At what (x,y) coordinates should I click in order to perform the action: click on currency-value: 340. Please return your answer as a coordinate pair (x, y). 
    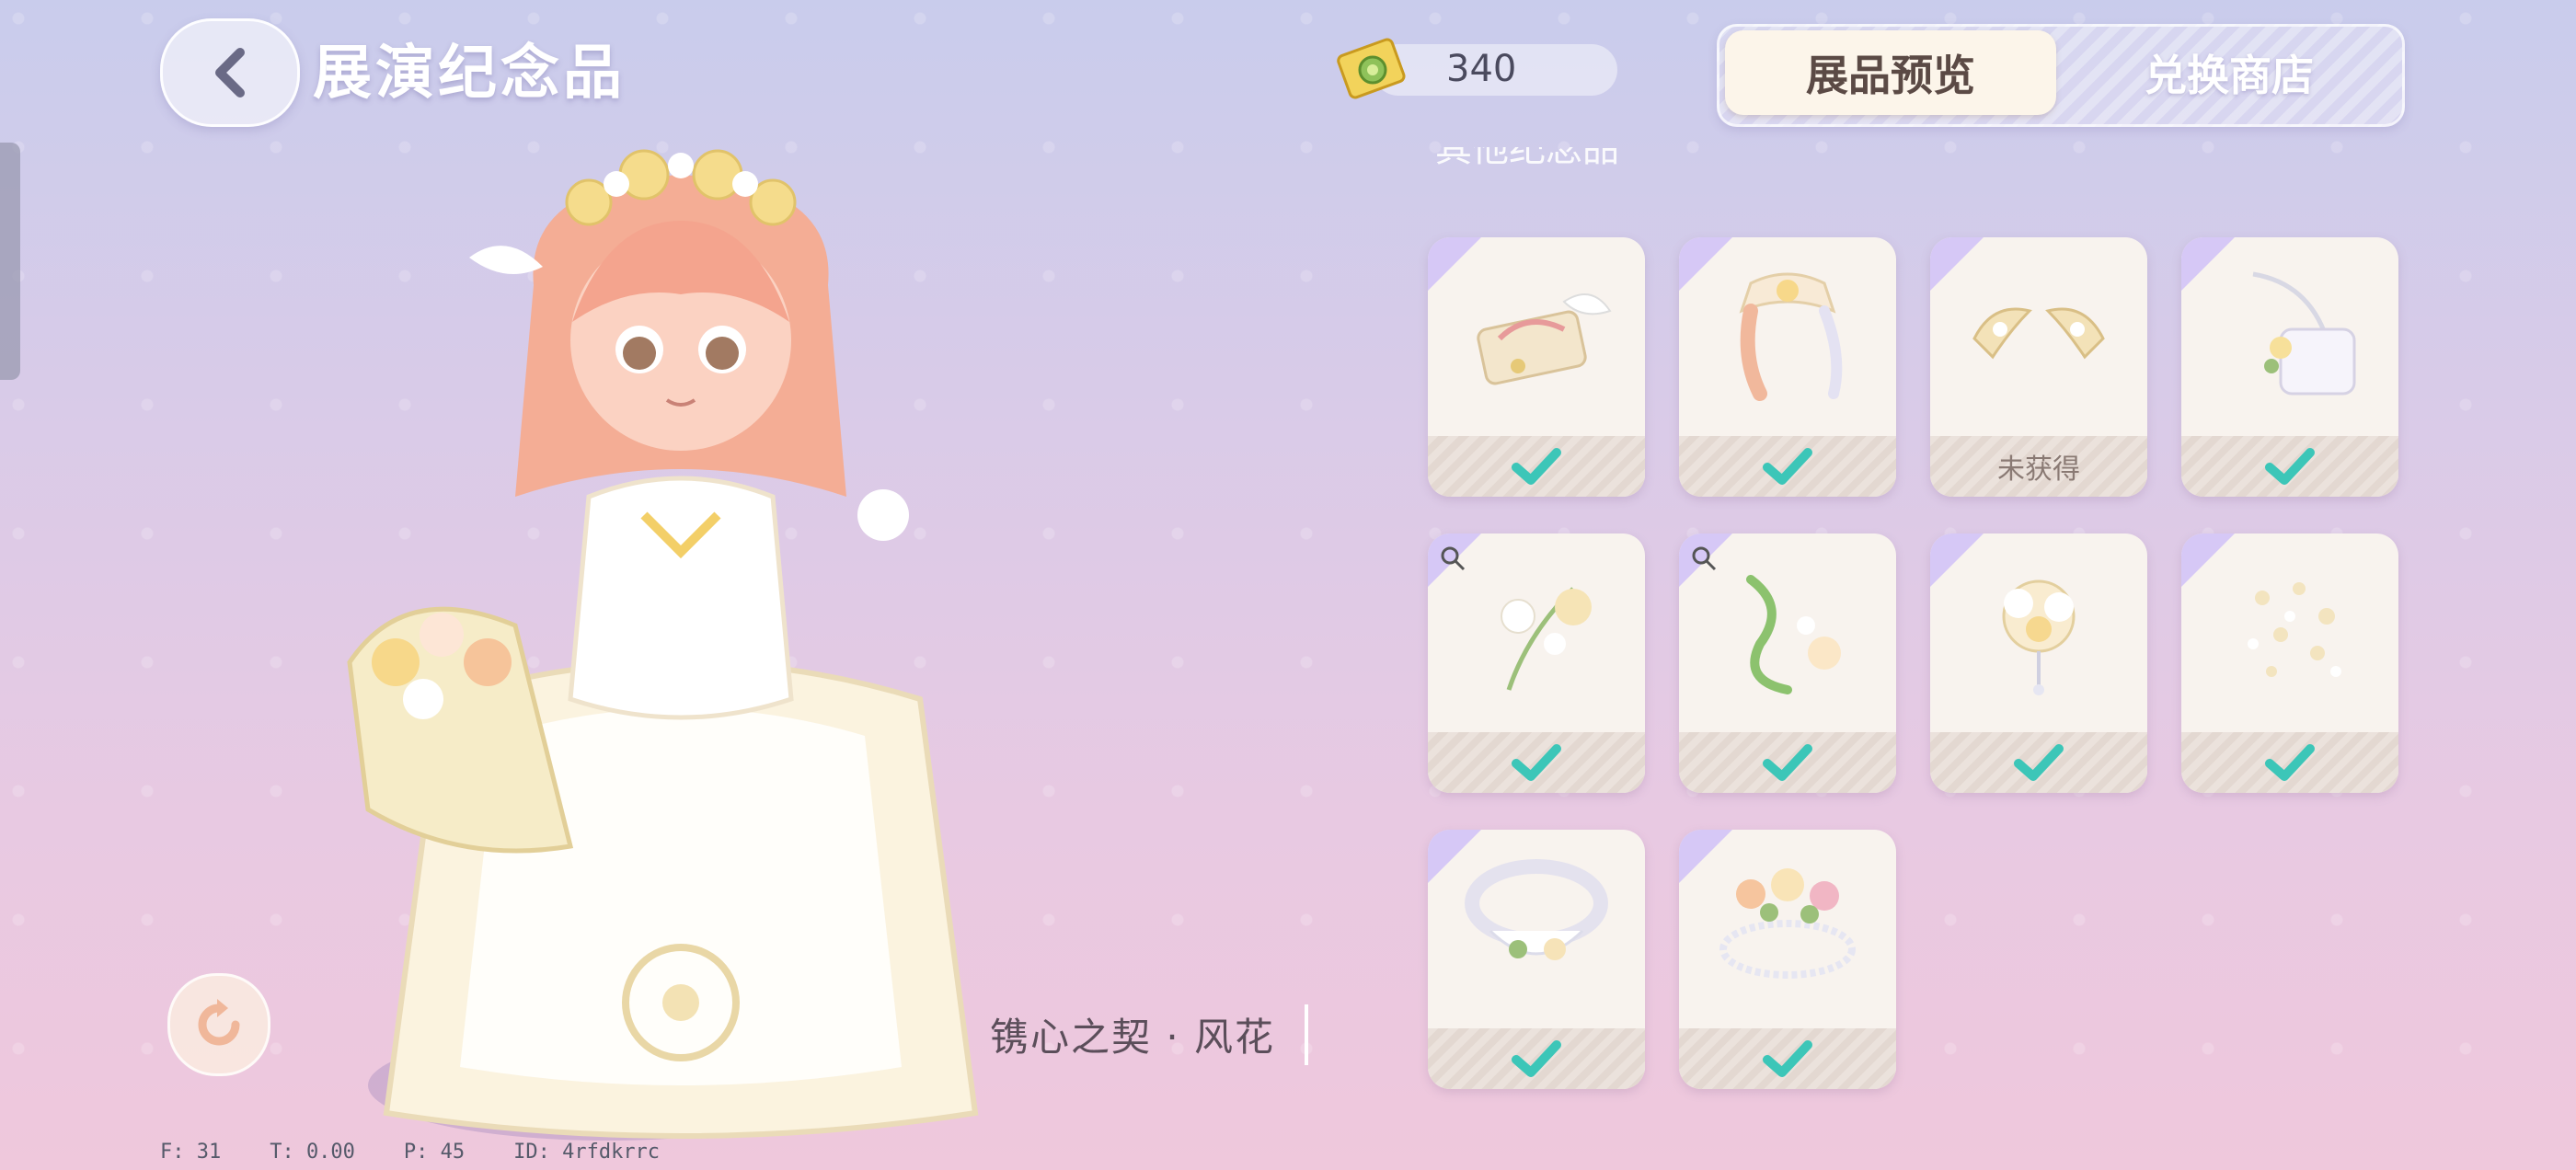
    Looking at the image, I should click on (1481, 69).